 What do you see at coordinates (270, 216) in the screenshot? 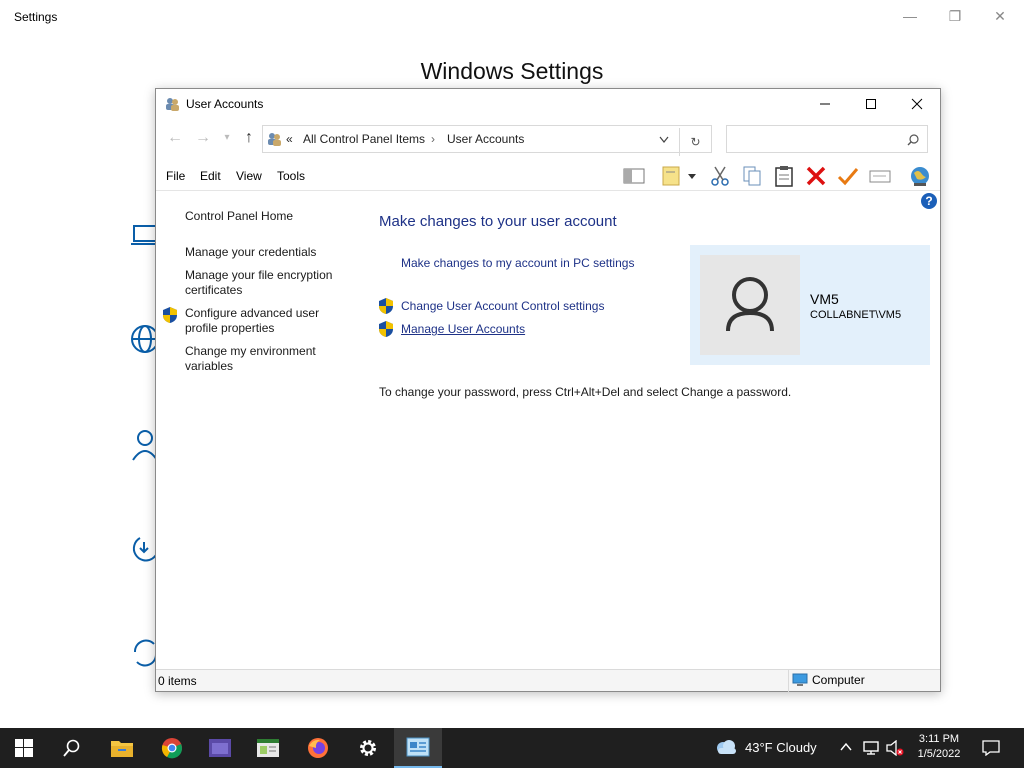
I see `link-control-panel-home: Control Panel Home` at bounding box center [270, 216].